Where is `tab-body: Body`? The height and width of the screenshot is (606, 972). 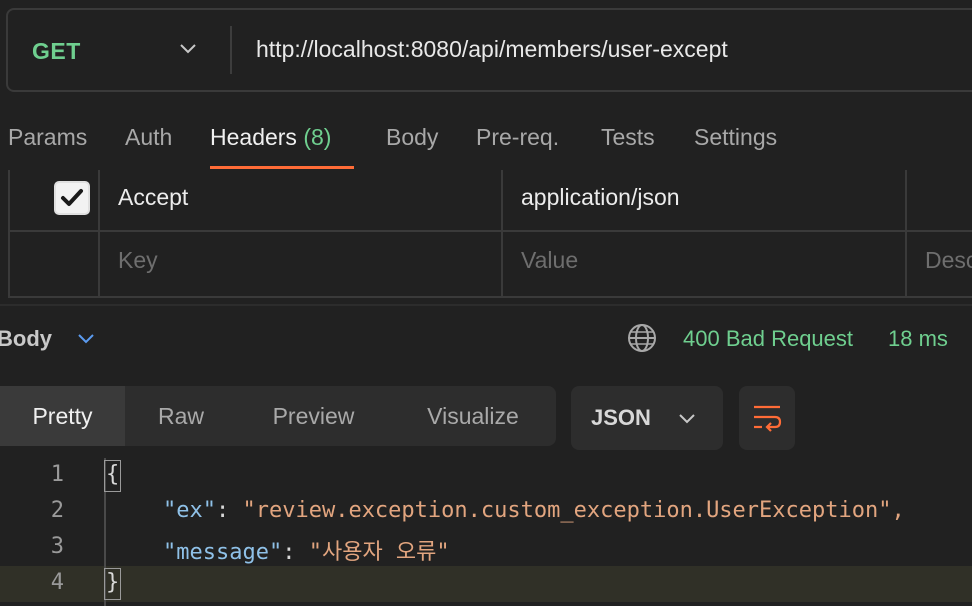 tab-body: Body is located at coordinates (412, 137).